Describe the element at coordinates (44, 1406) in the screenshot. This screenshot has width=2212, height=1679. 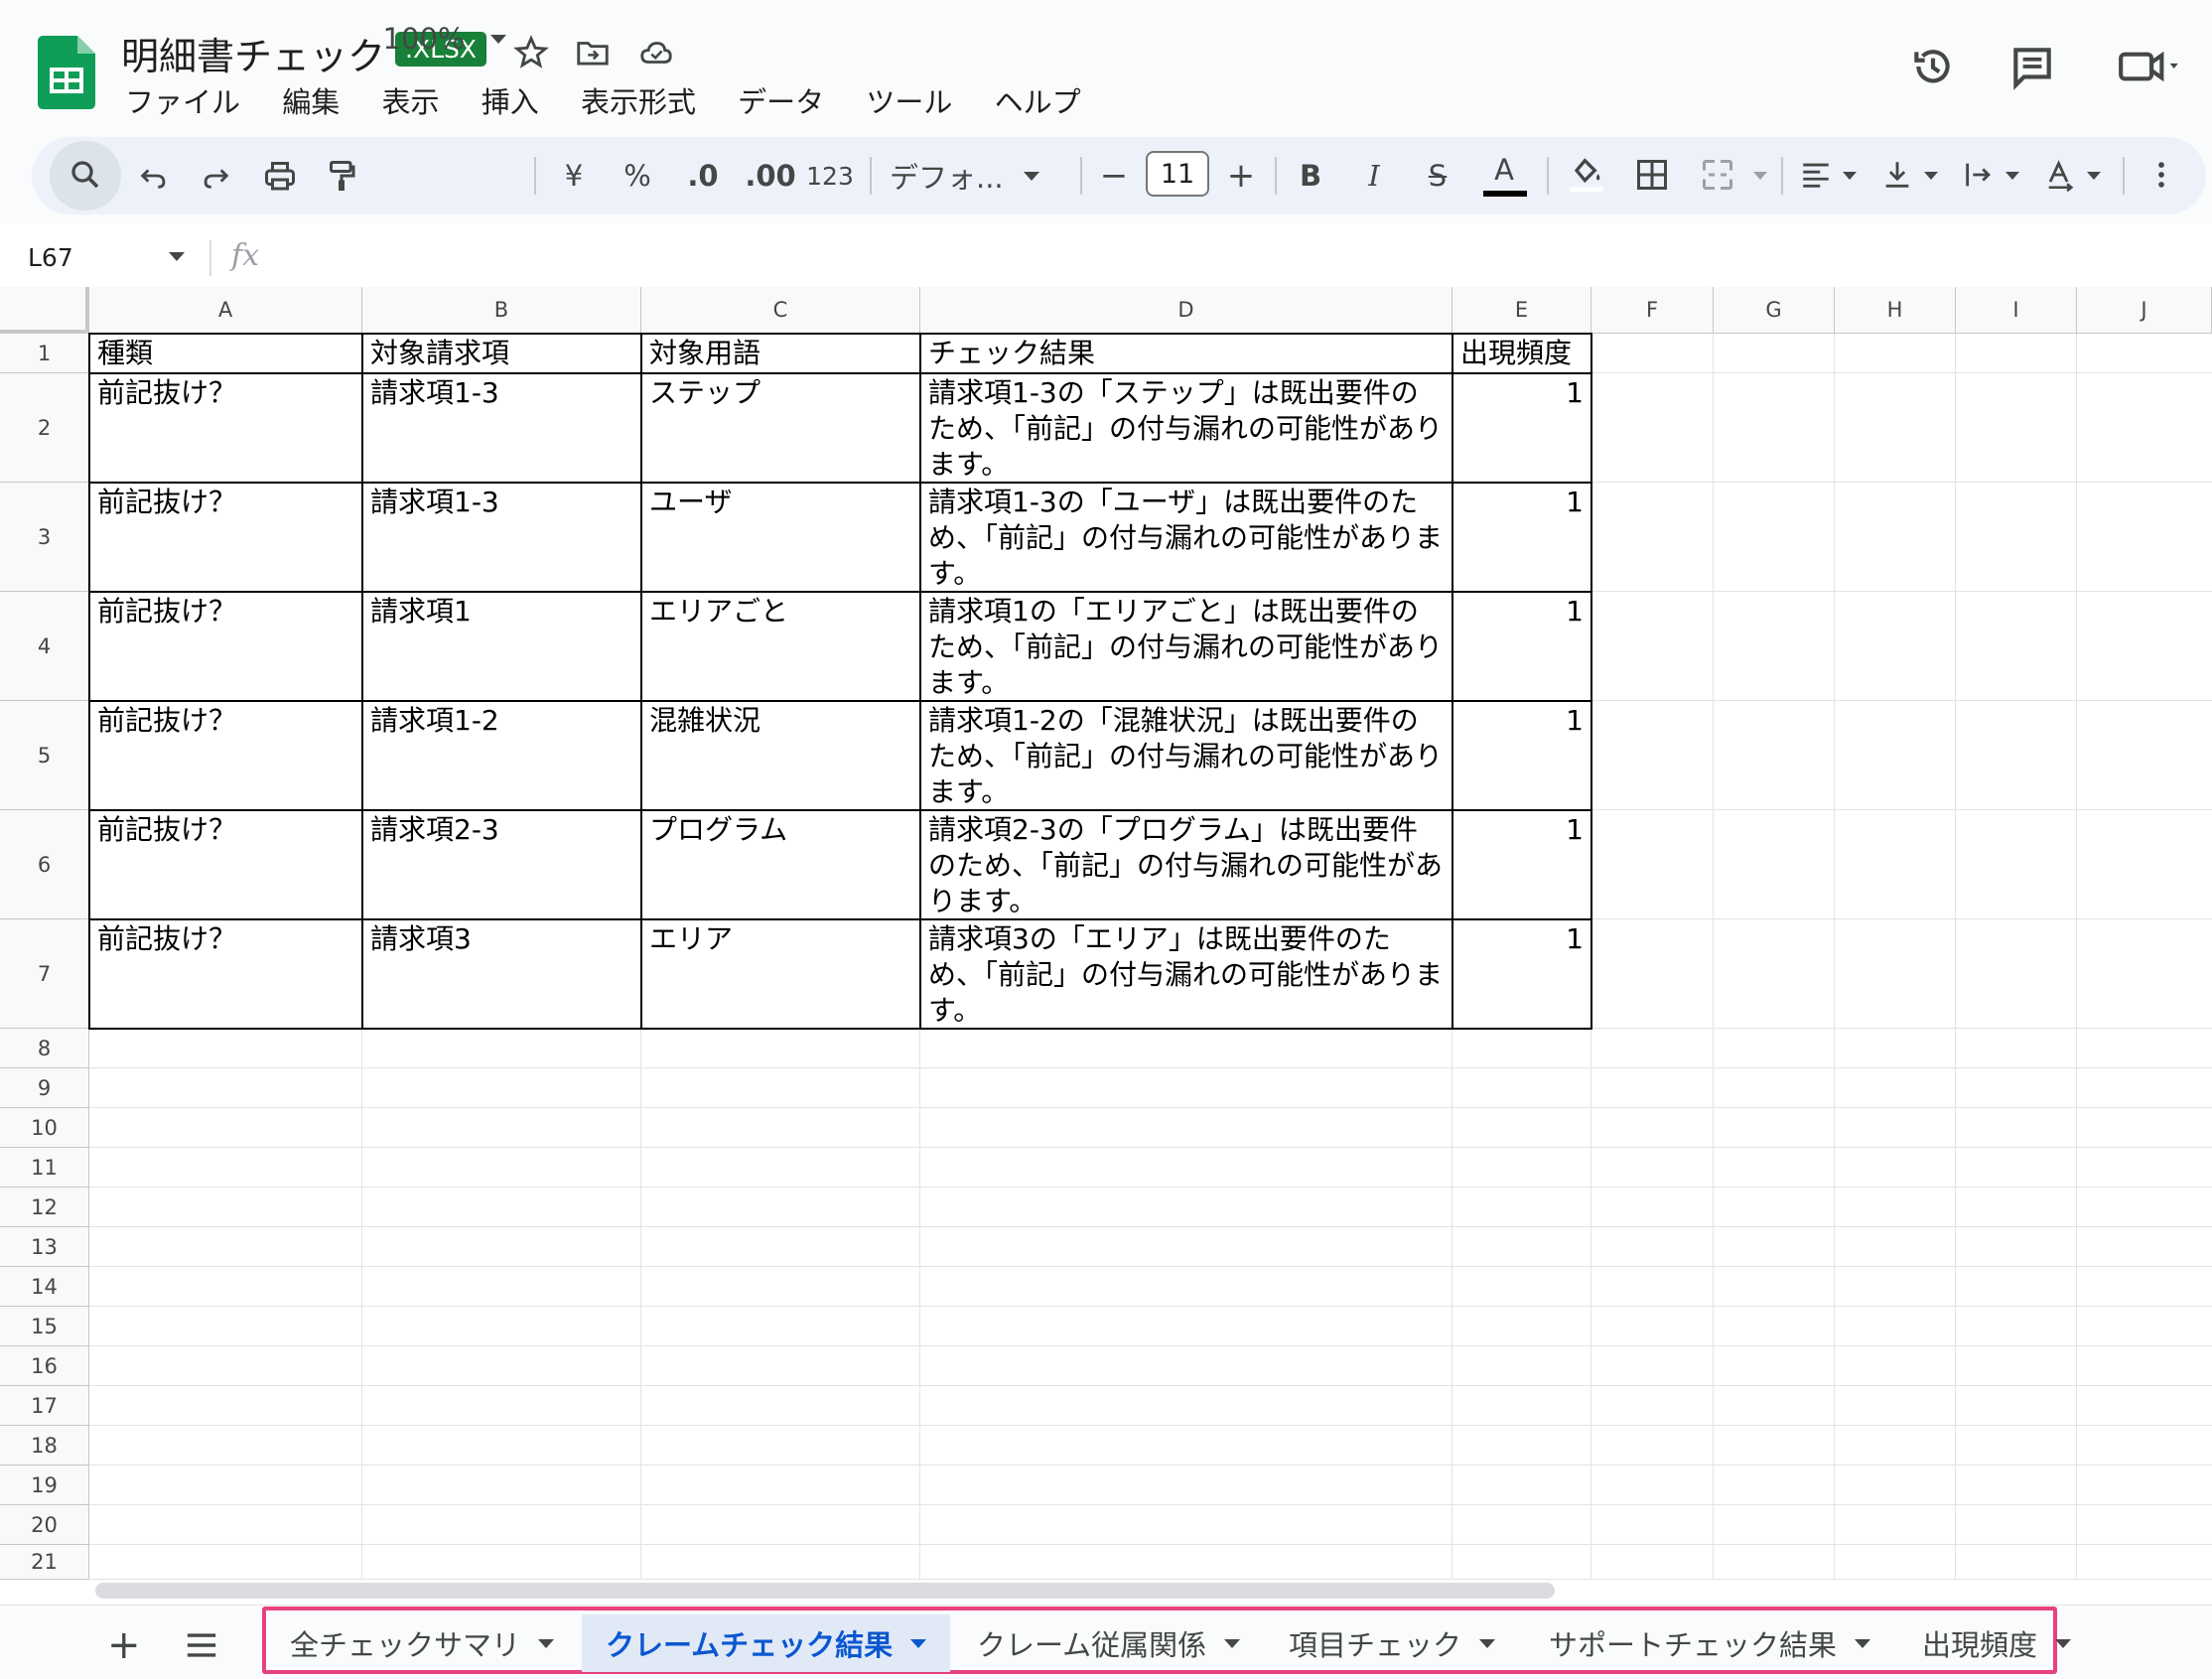
I see `row-header-17: 17` at that location.